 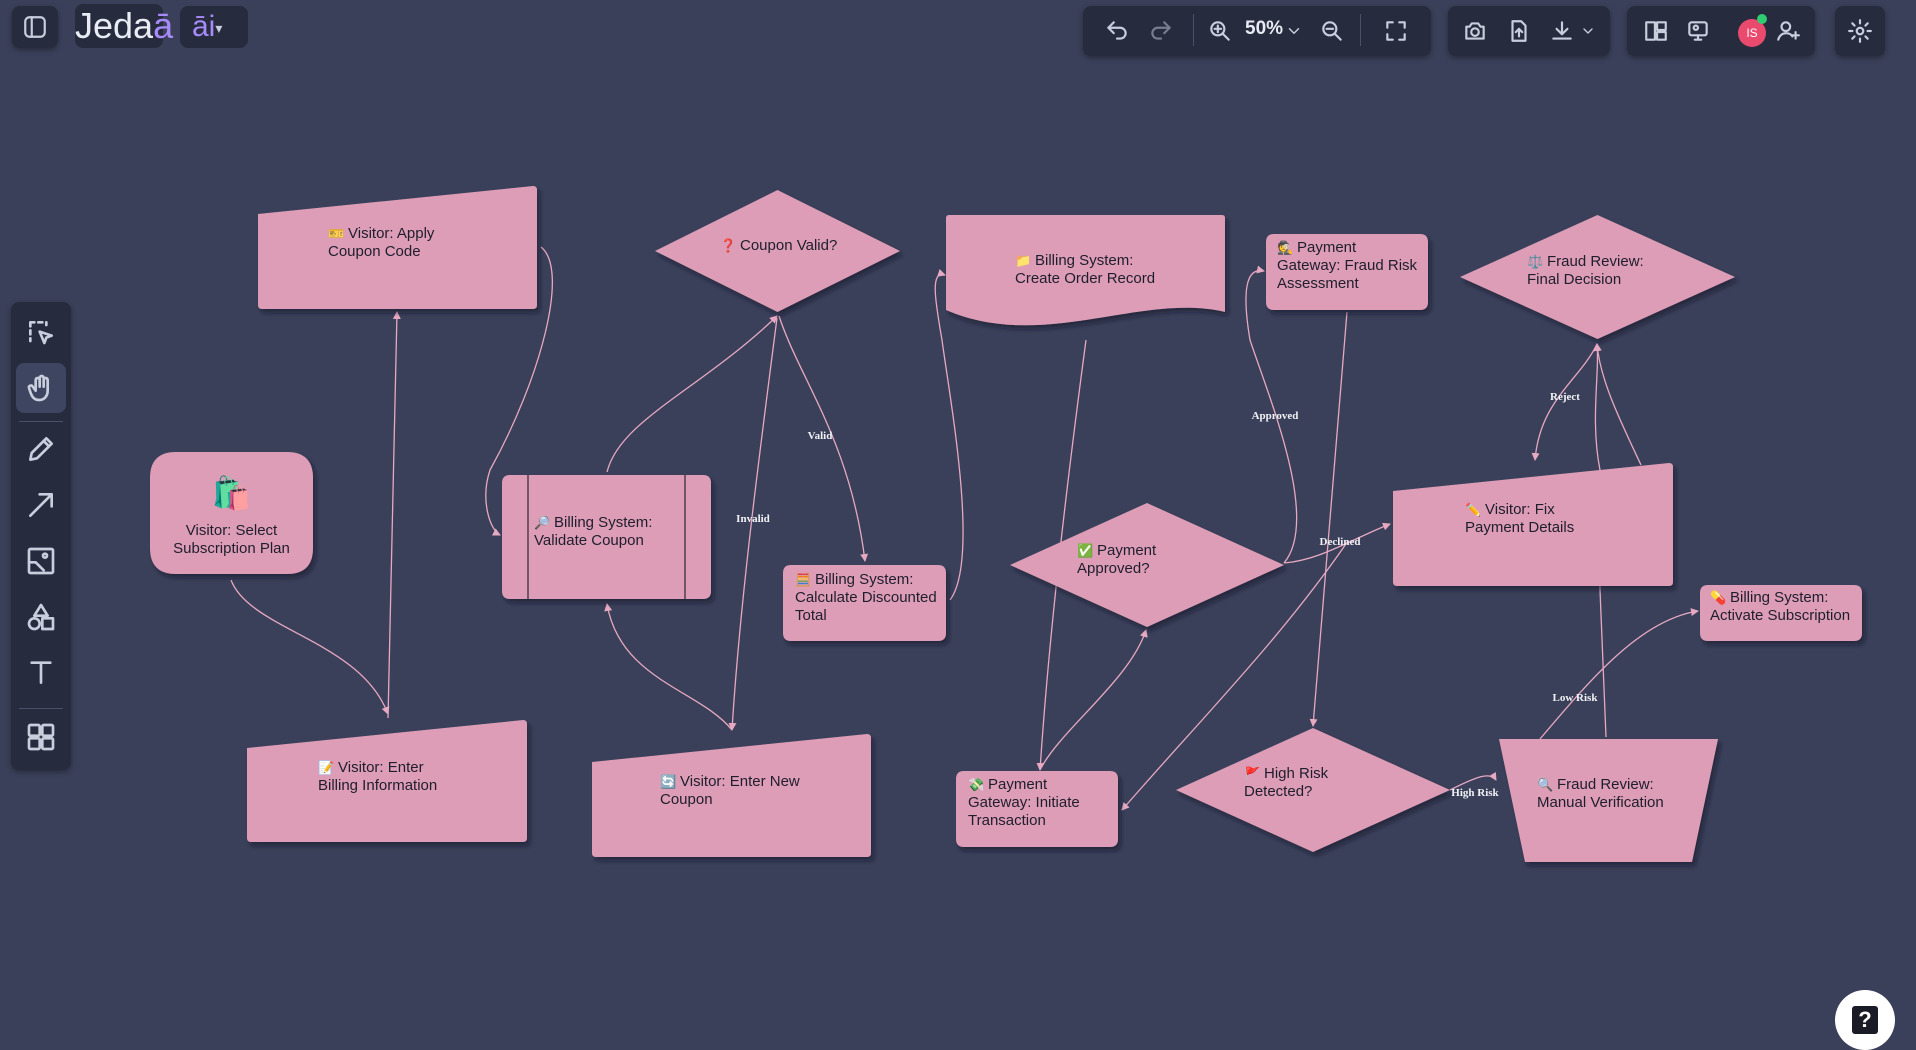 What do you see at coordinates (231, 513) in the screenshot?
I see `flow-node-n1: 🛍️ Visitor: SelectSubscription Plan` at bounding box center [231, 513].